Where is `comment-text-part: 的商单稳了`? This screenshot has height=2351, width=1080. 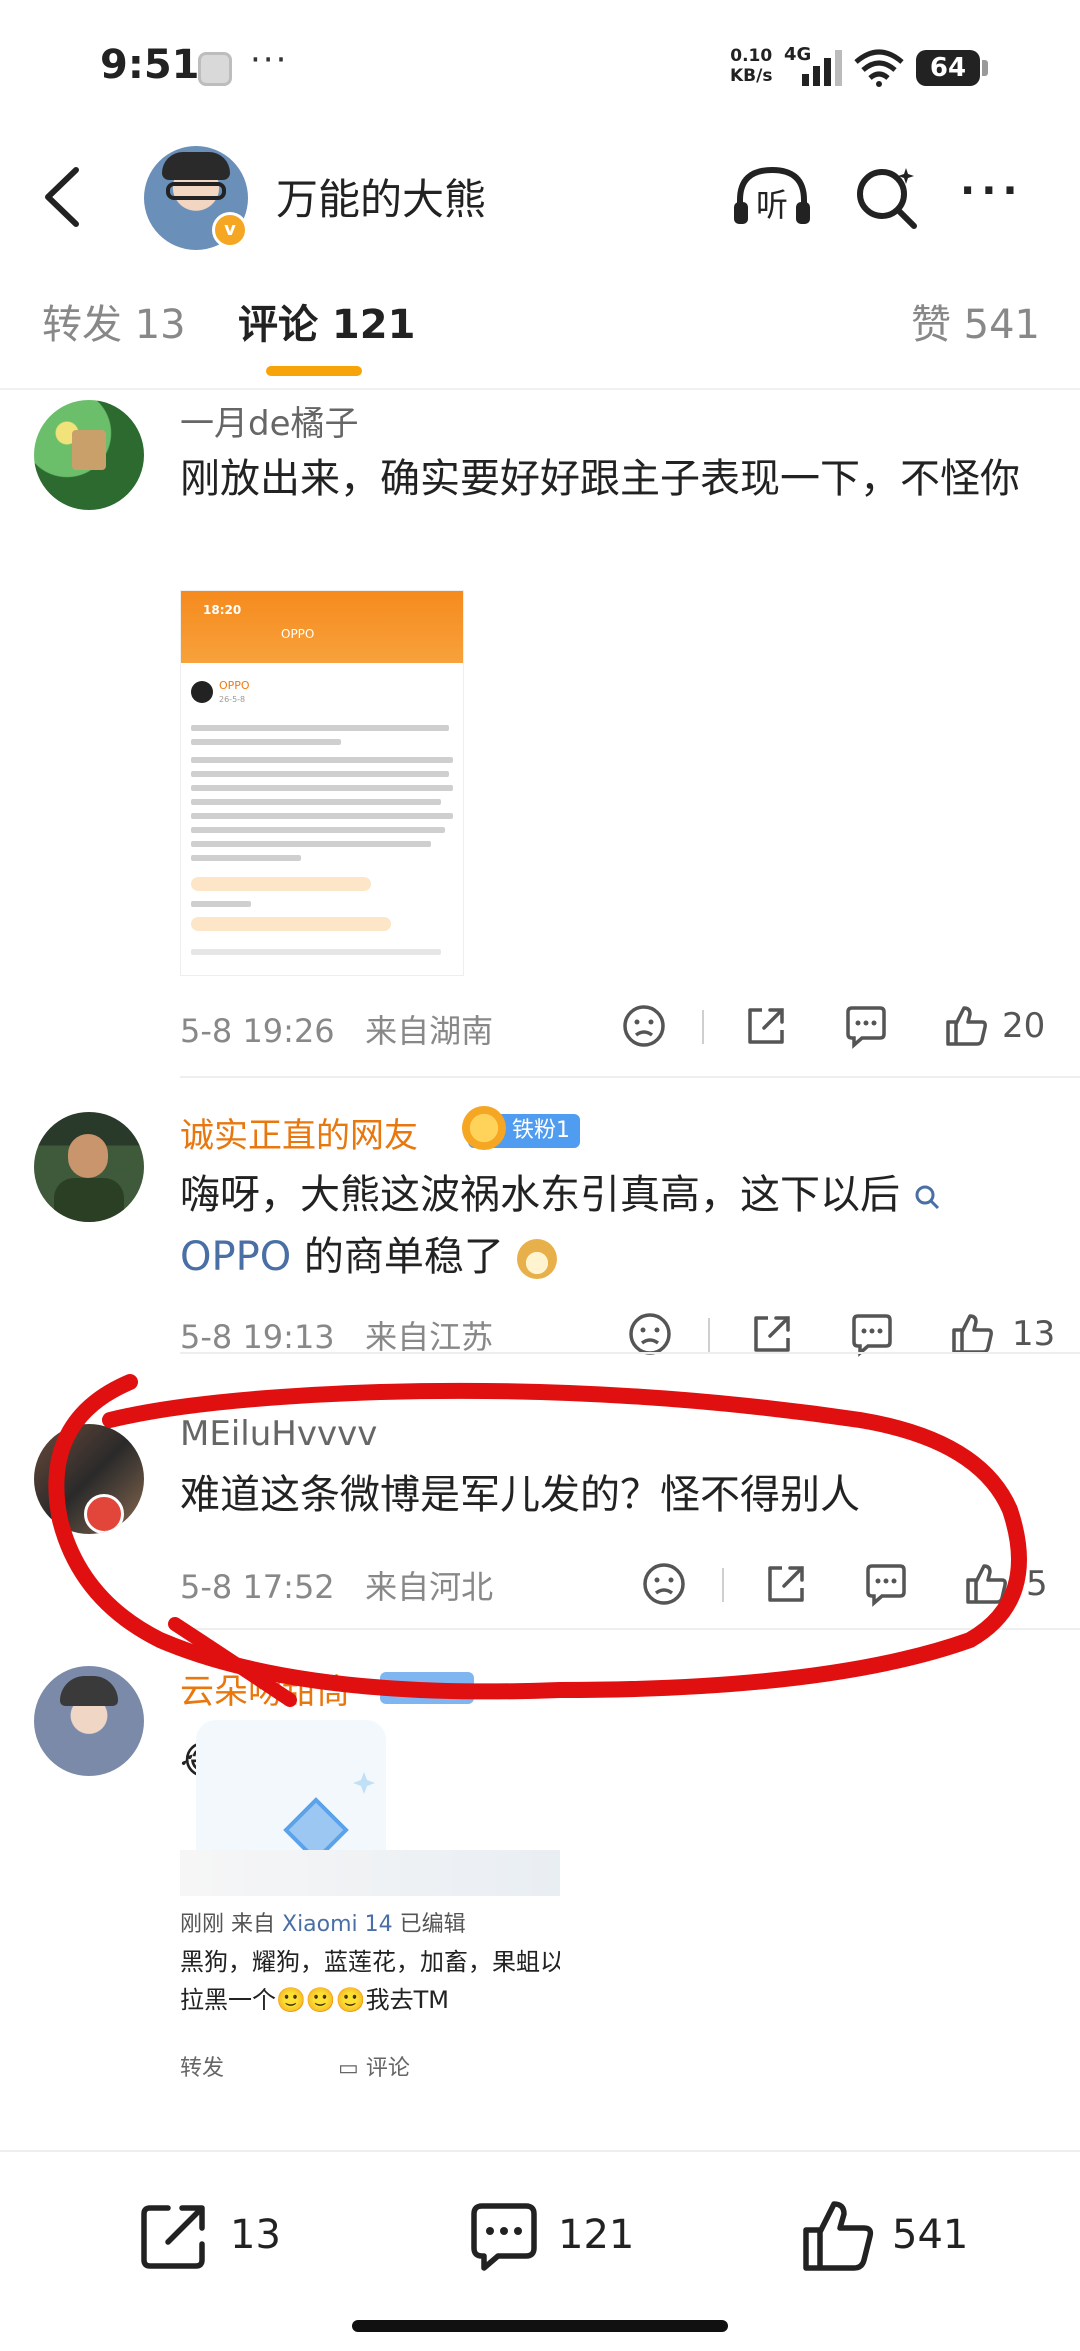 comment-text-part: 的商单稳了 is located at coordinates (397, 1257).